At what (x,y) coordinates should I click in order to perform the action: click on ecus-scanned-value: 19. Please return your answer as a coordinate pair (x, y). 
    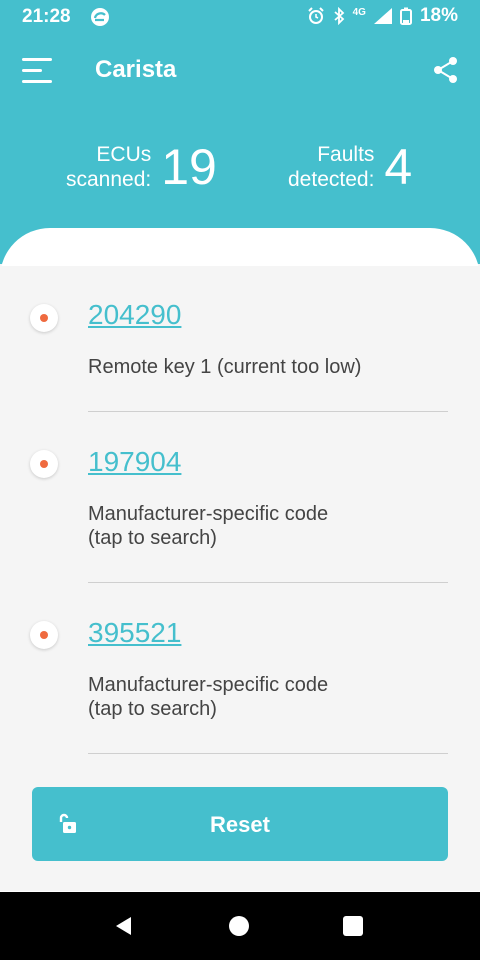
    Looking at the image, I should click on (189, 167).